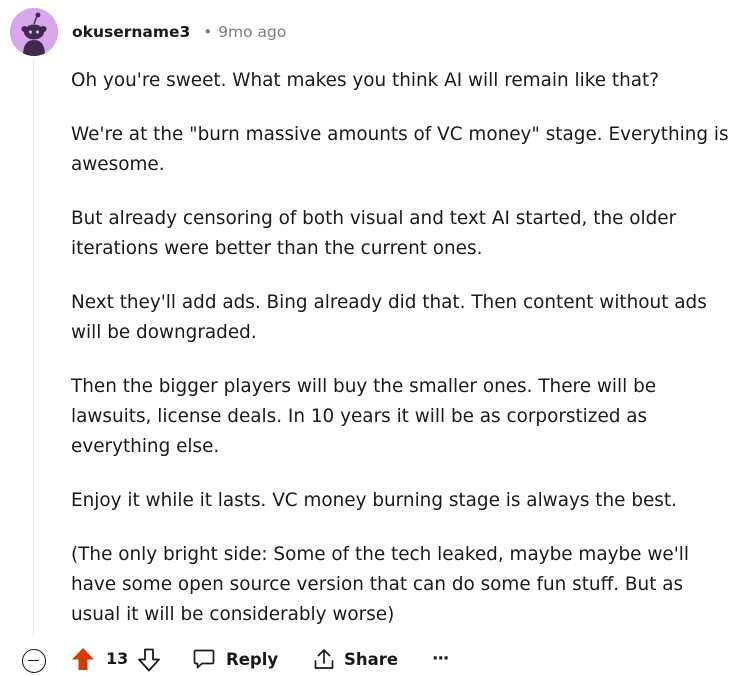  Describe the element at coordinates (204, 659) in the screenshot. I see `speech-bubble-icon` at that location.